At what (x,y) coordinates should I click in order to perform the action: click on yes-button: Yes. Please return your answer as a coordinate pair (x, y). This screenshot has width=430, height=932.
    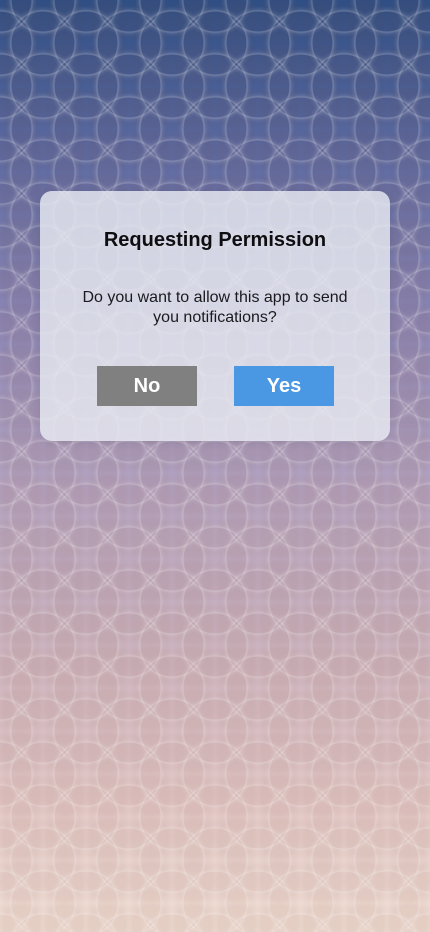
    Looking at the image, I should click on (284, 386).